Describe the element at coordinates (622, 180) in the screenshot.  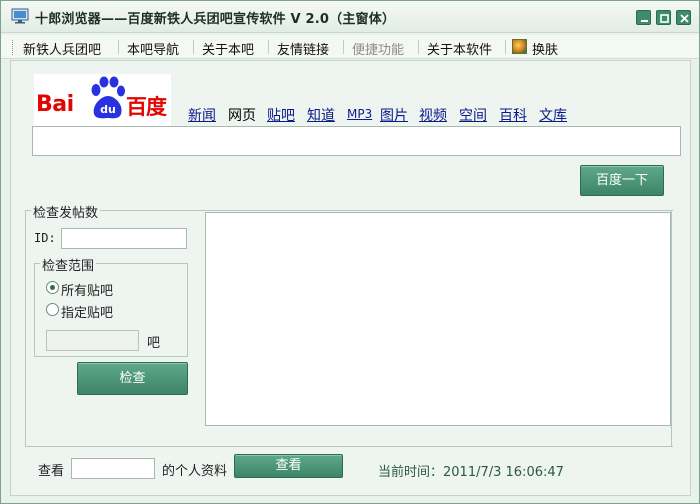
I see `baidu-search-button: 百度一下` at that location.